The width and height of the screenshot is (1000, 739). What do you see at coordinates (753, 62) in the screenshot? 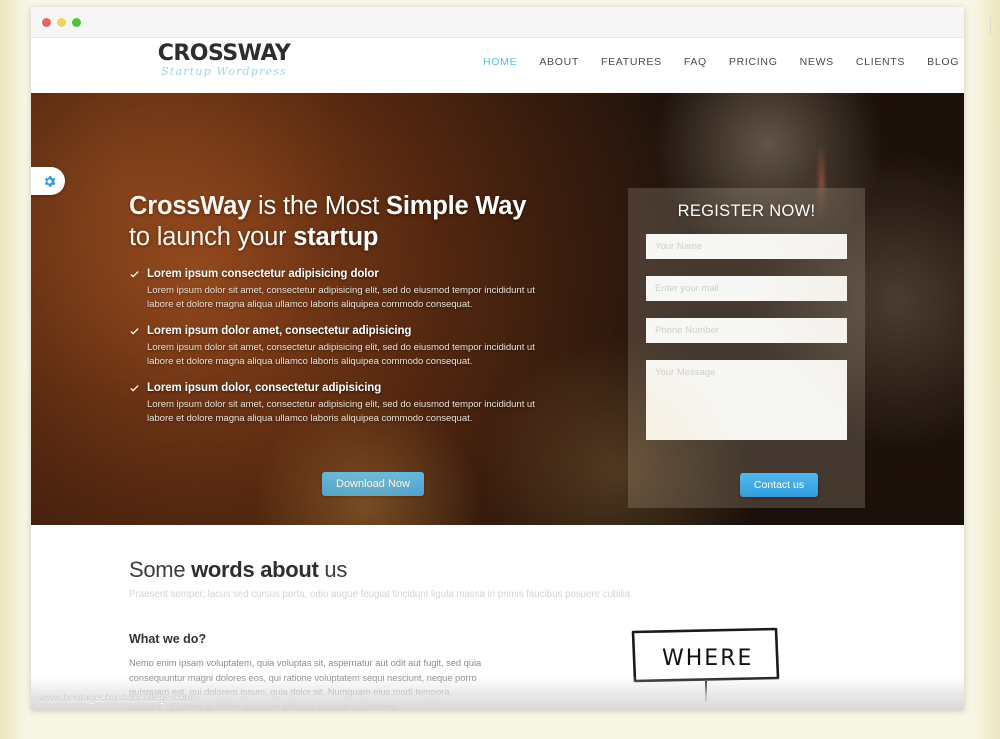
I see `nav-item-pricing: PRICING` at bounding box center [753, 62].